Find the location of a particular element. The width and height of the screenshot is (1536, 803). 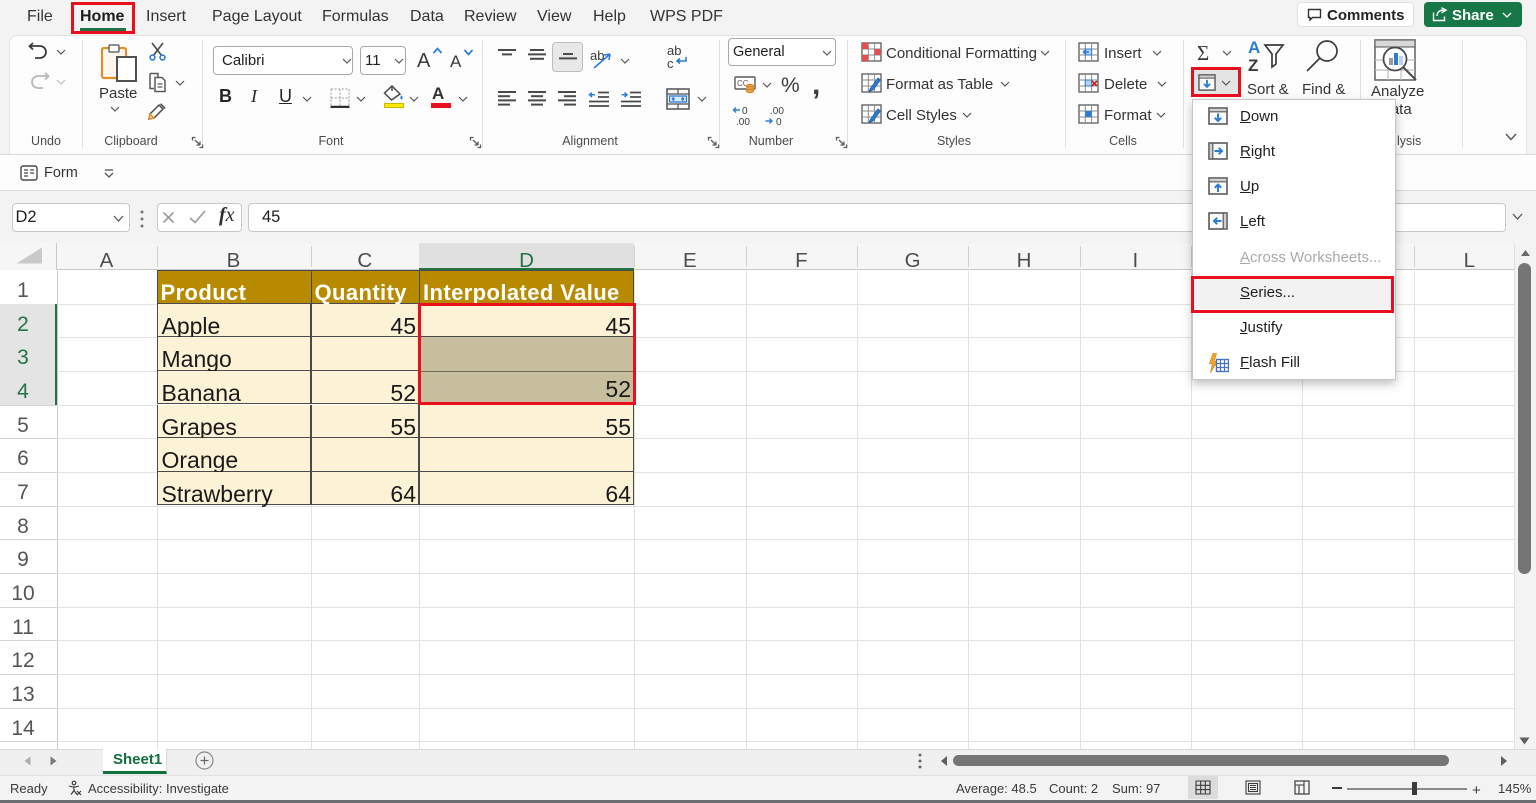

svg-text: c is located at coordinates (670, 63).